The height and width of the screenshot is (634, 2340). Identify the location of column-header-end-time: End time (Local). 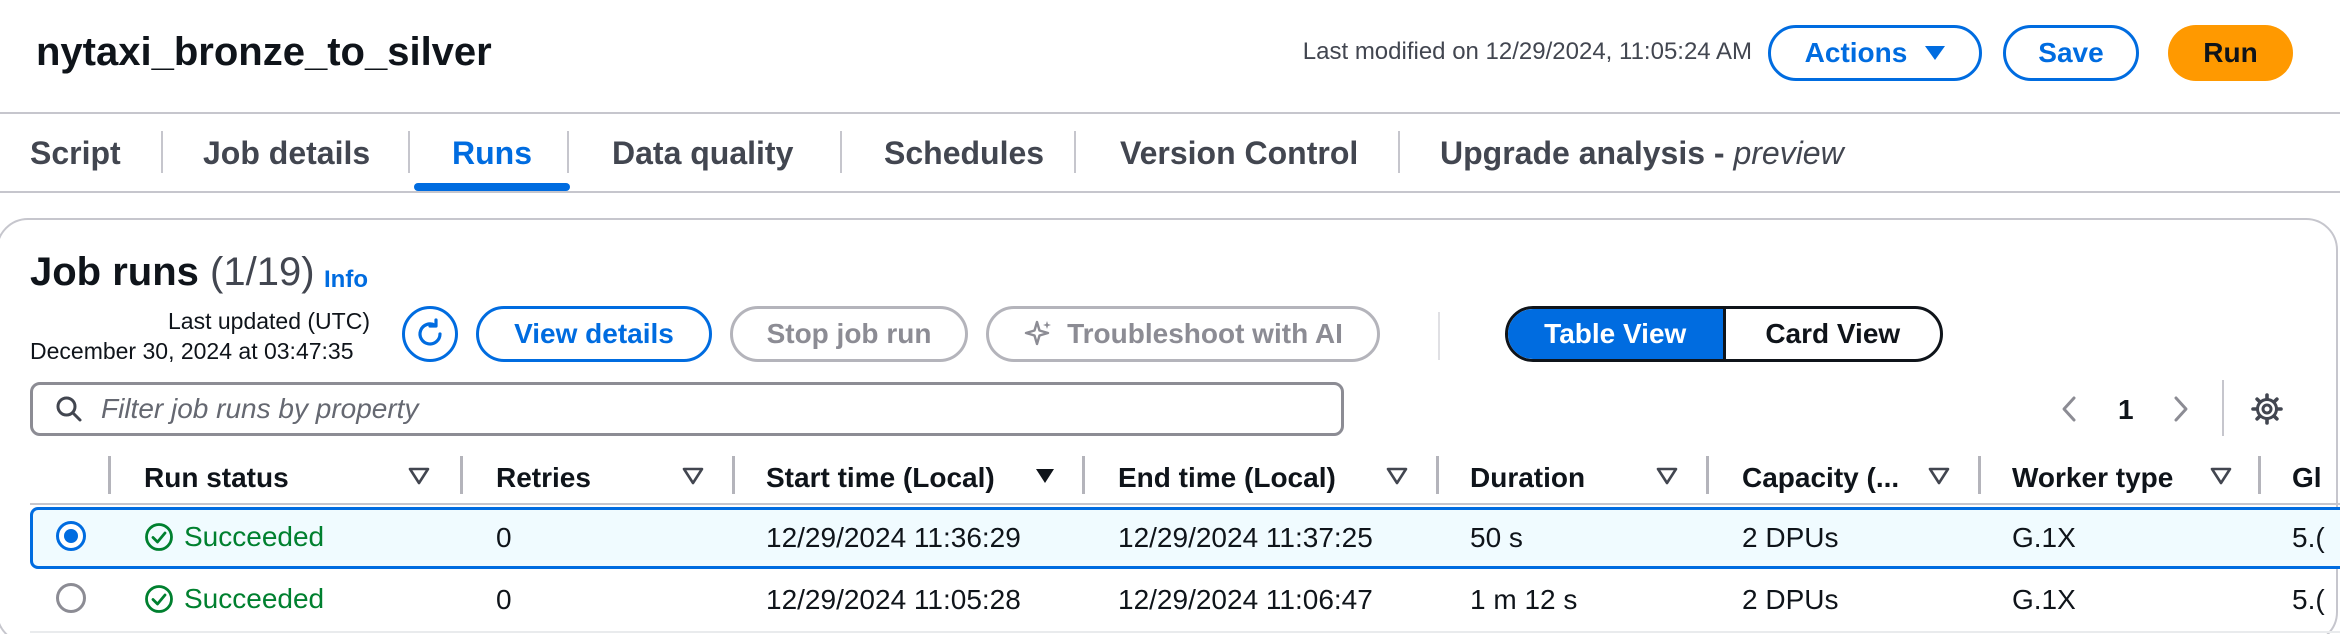
(1227, 478).